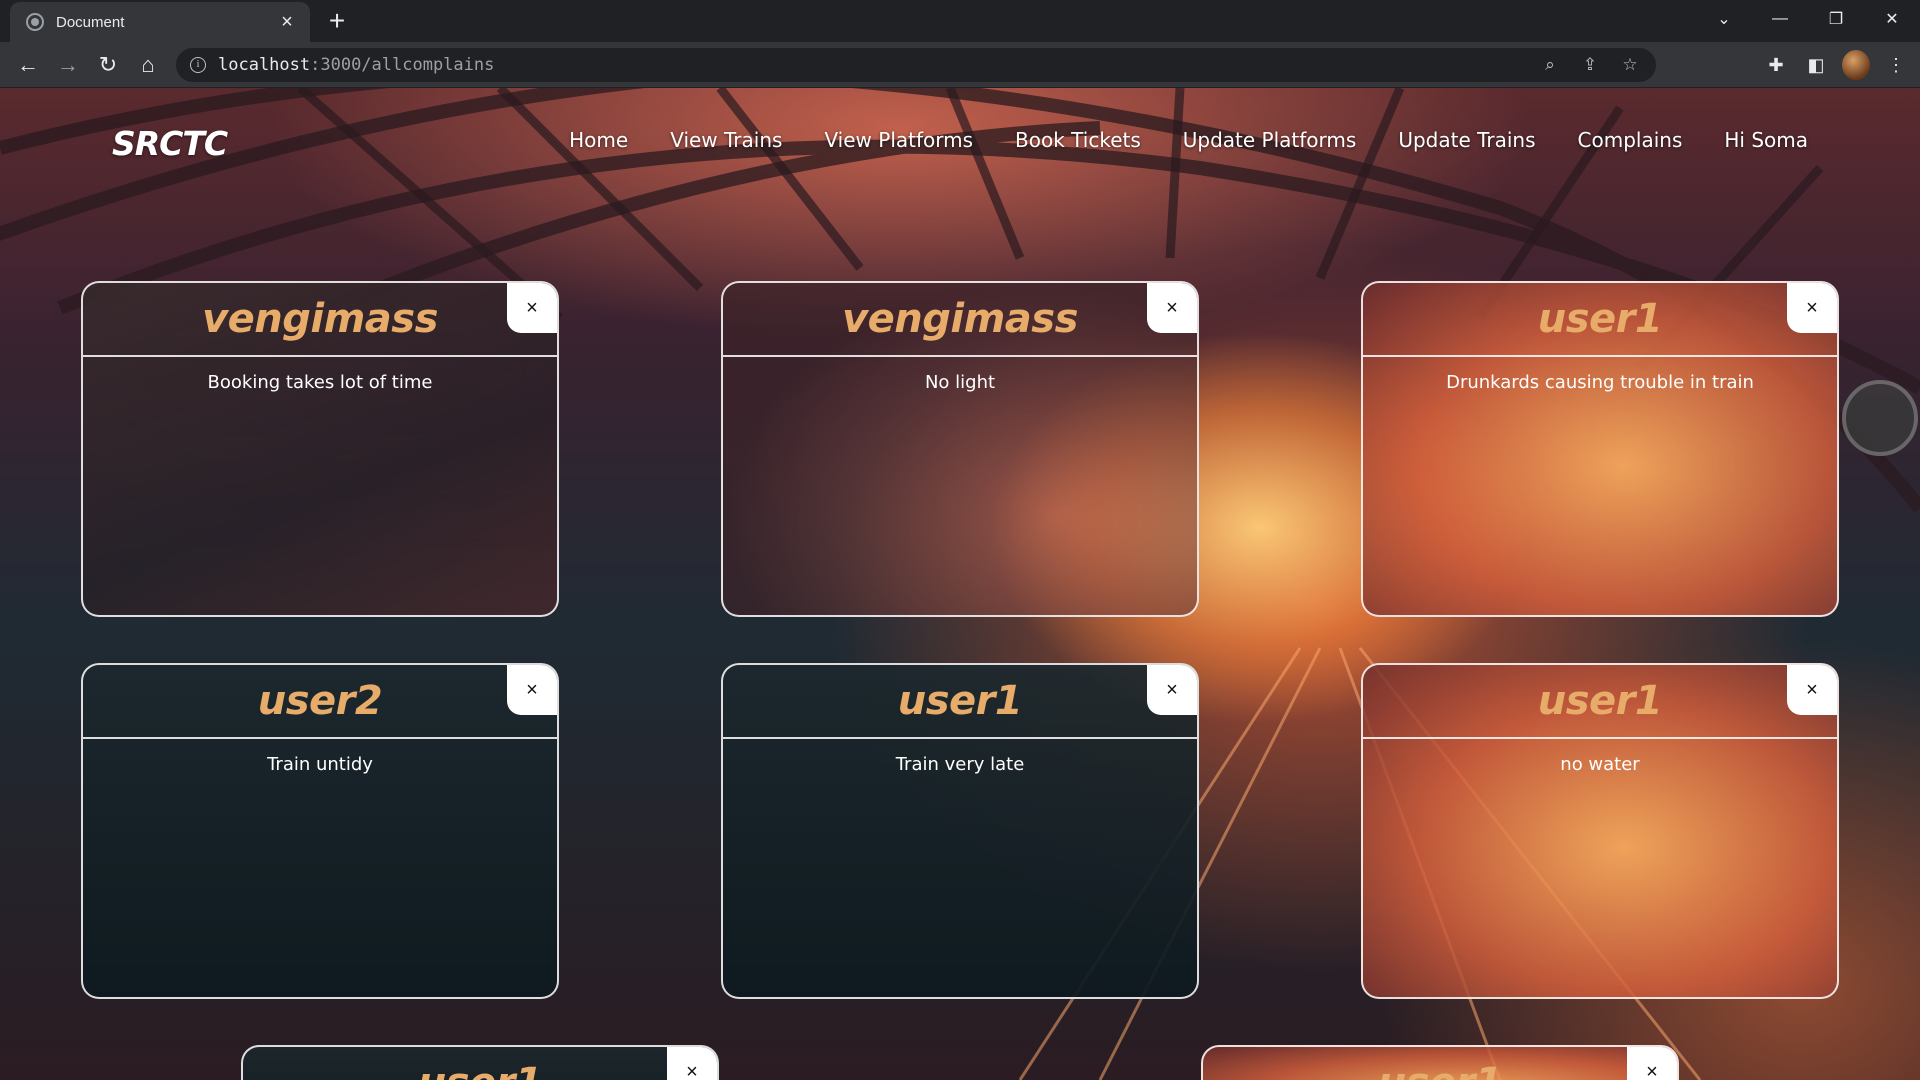 The height and width of the screenshot is (1080, 1920). I want to click on complaint-username: user2, so click(320, 701).